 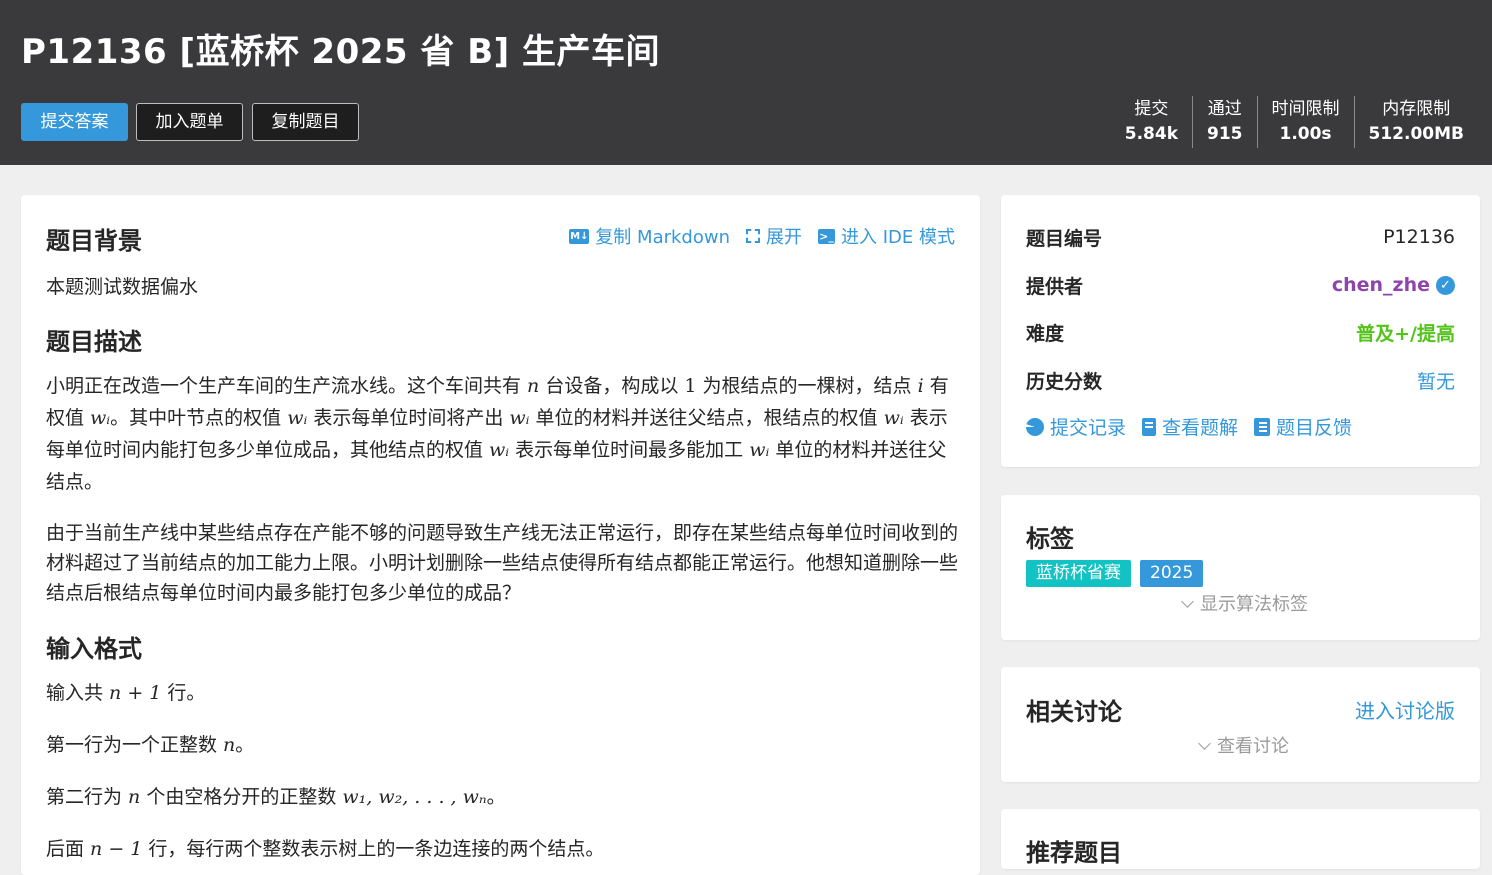 I want to click on stat-accepted: 通过 915, so click(x=1224, y=122).